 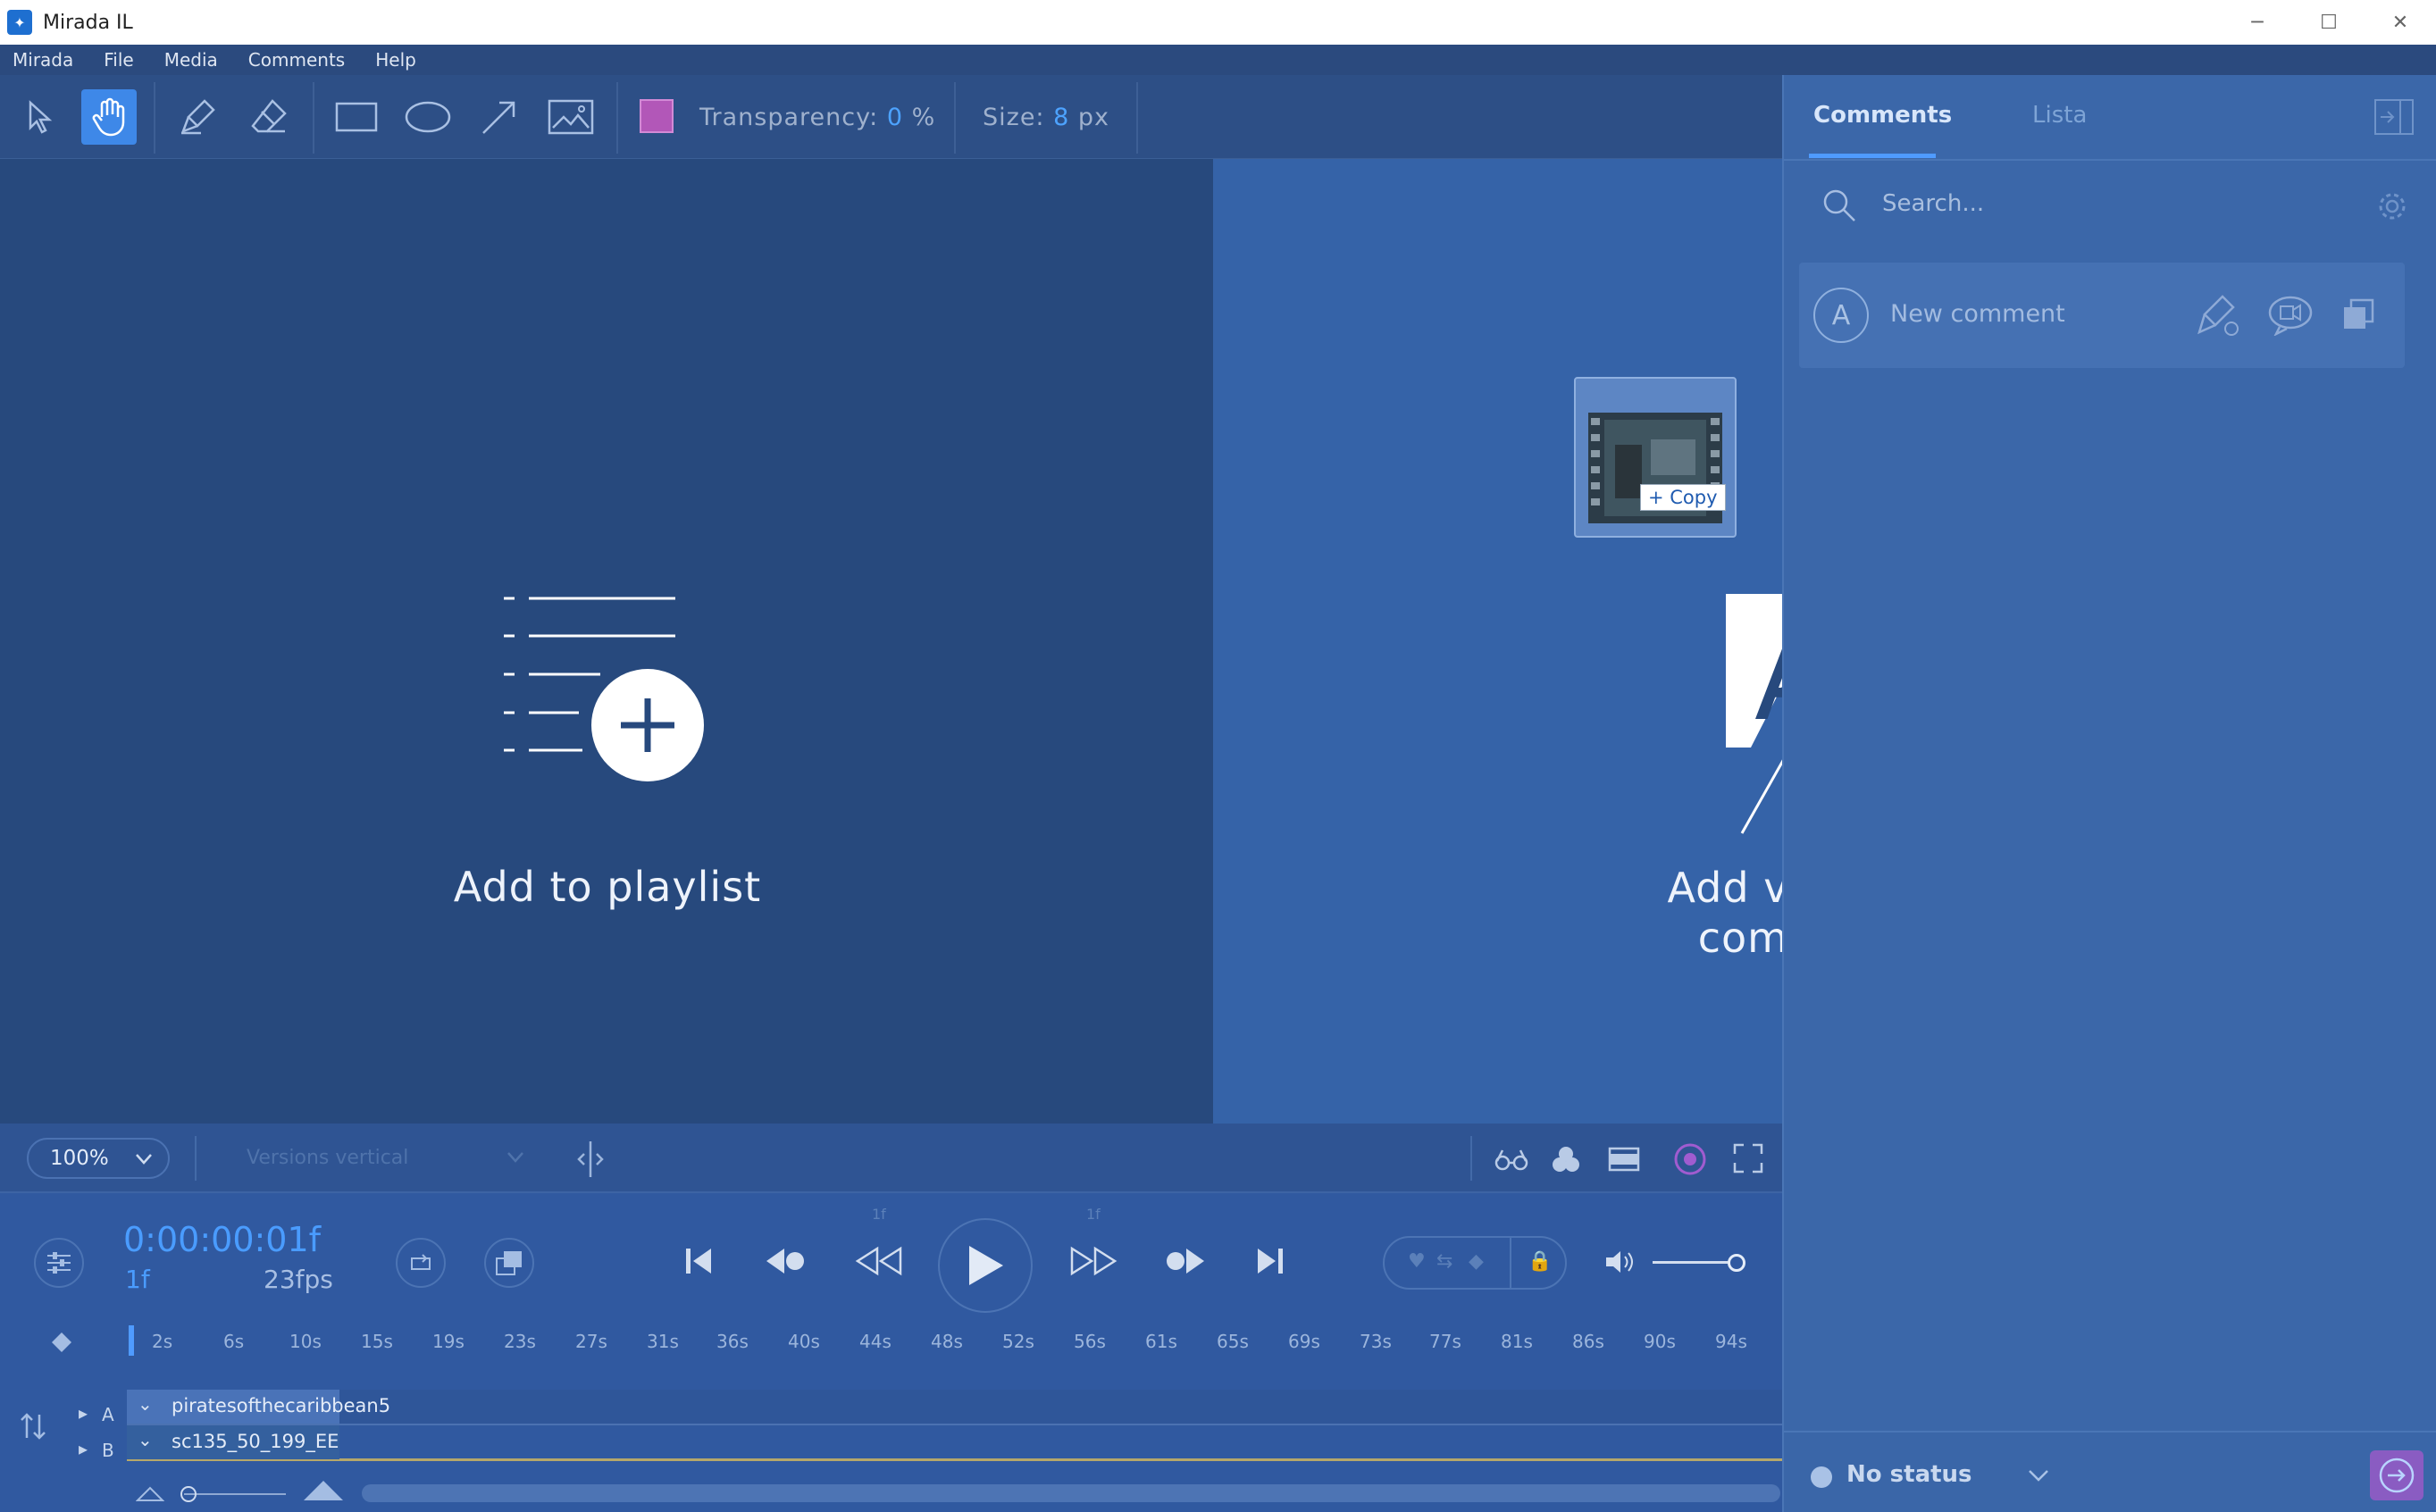 What do you see at coordinates (88, 22) in the screenshot?
I see `window-title: Mirada IL` at bounding box center [88, 22].